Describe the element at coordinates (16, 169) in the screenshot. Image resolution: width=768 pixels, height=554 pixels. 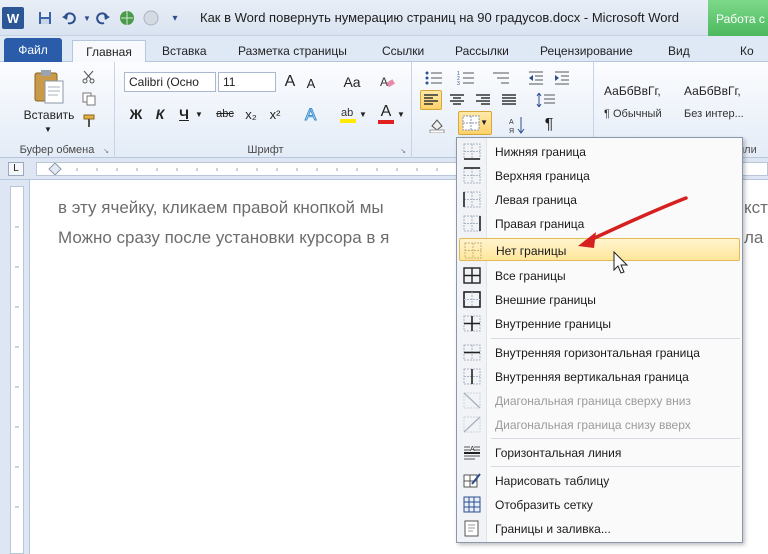
I see `tab-selector: L` at that location.